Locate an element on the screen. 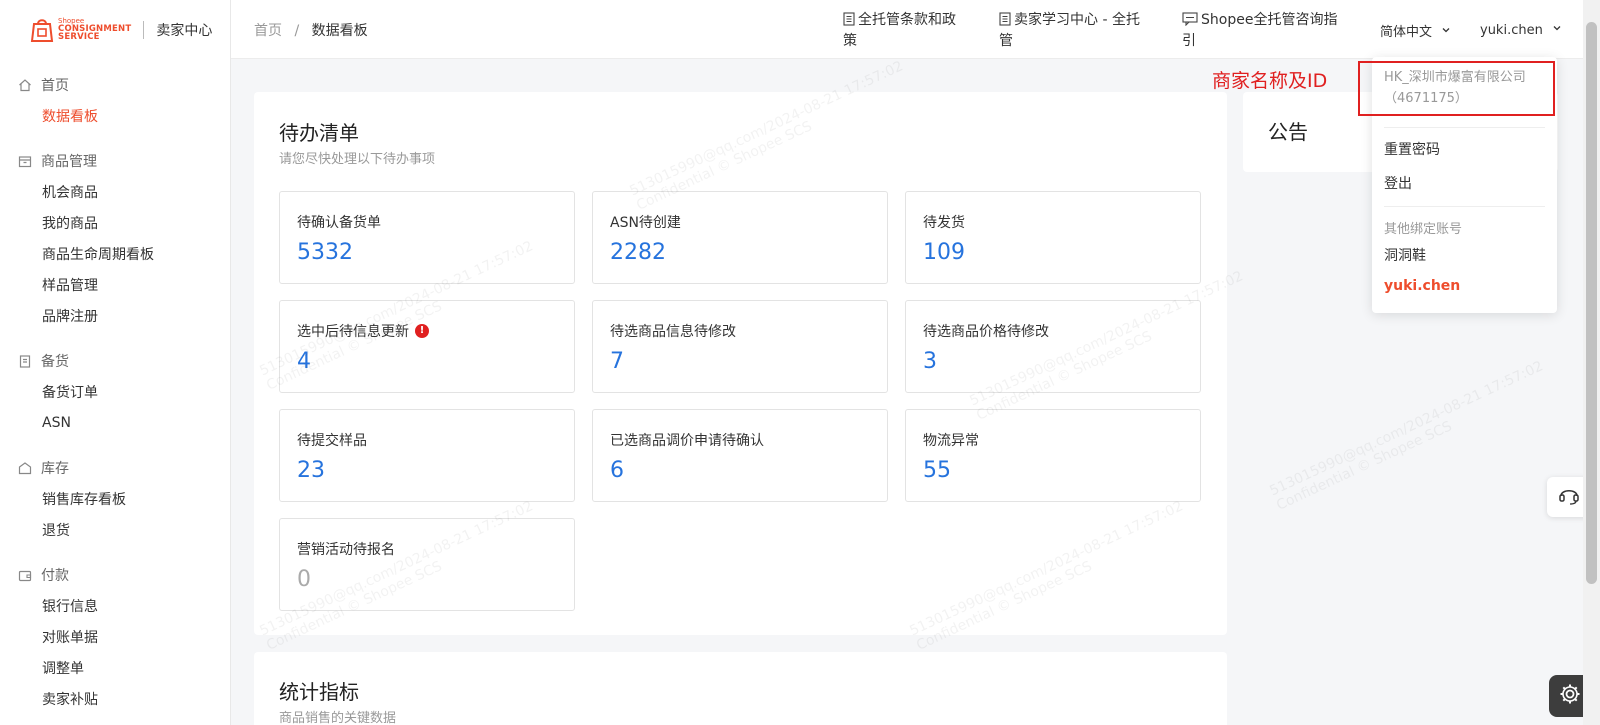 The width and height of the screenshot is (1600, 725). chat-icon is located at coordinates (1190, 19).